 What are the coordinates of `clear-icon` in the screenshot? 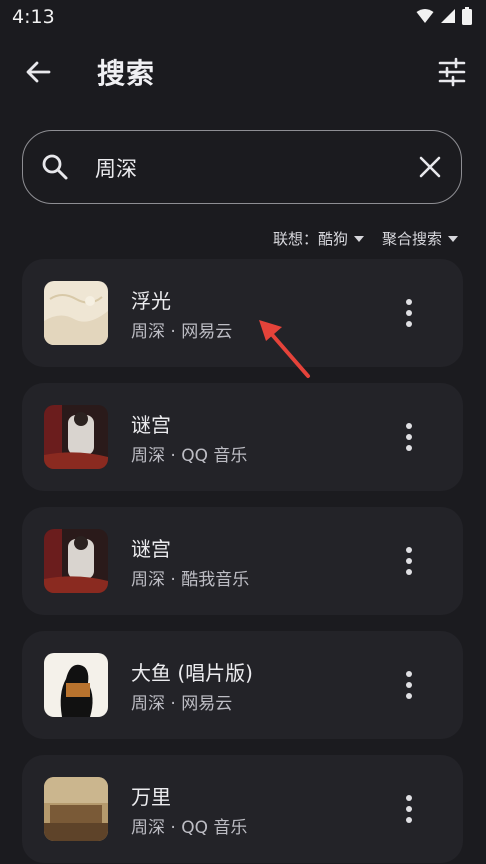 It's located at (430, 167).